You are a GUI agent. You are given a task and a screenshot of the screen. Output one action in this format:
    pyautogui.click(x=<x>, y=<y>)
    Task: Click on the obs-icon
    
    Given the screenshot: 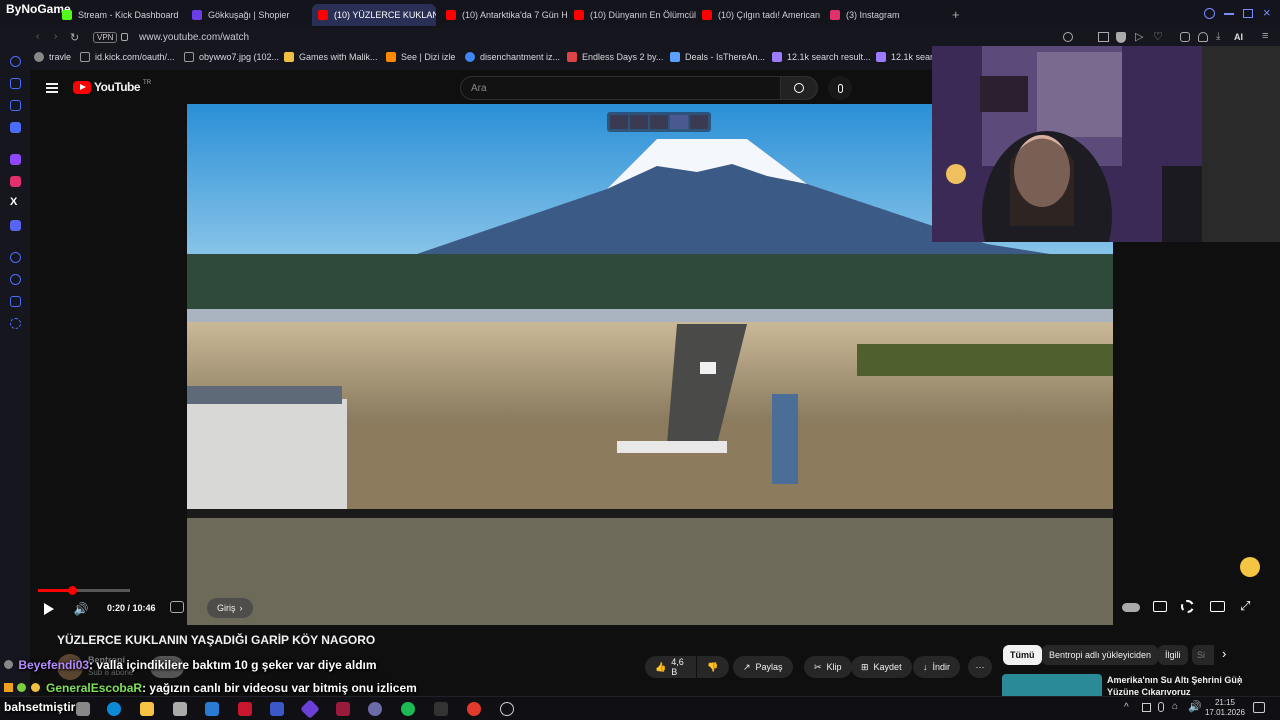 What is the action you would take?
    pyautogui.click(x=375, y=709)
    